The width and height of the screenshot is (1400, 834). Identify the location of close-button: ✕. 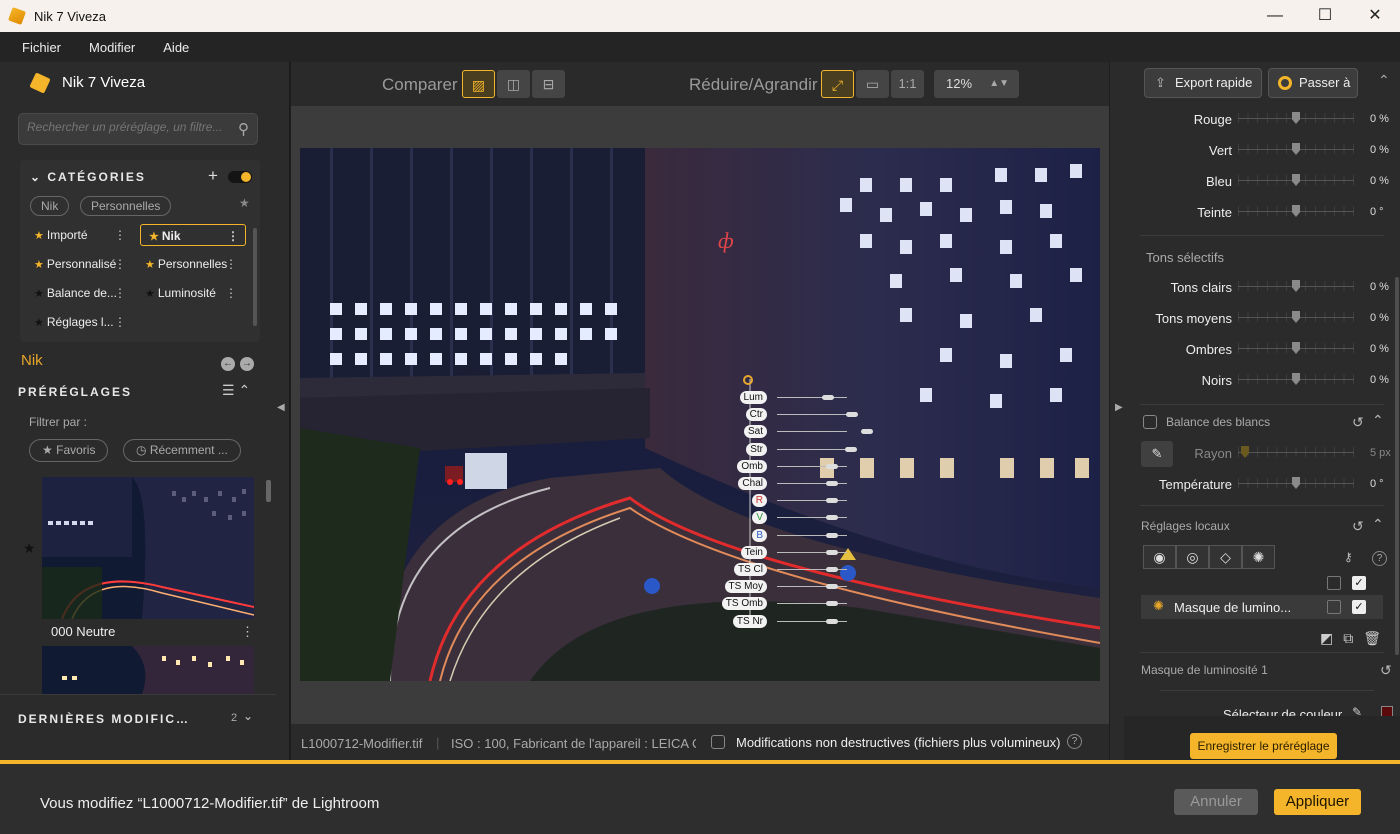
(1375, 16).